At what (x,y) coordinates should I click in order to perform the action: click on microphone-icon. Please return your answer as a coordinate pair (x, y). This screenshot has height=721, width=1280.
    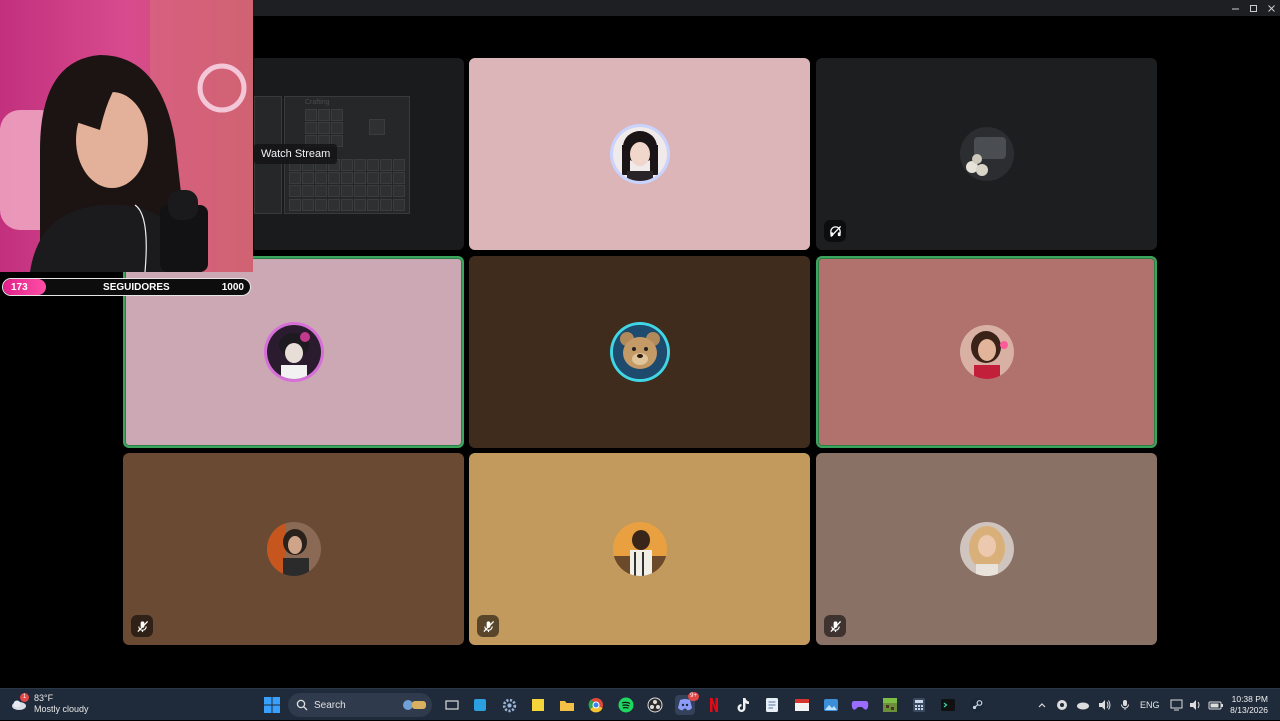
    Looking at the image, I should click on (1125, 705).